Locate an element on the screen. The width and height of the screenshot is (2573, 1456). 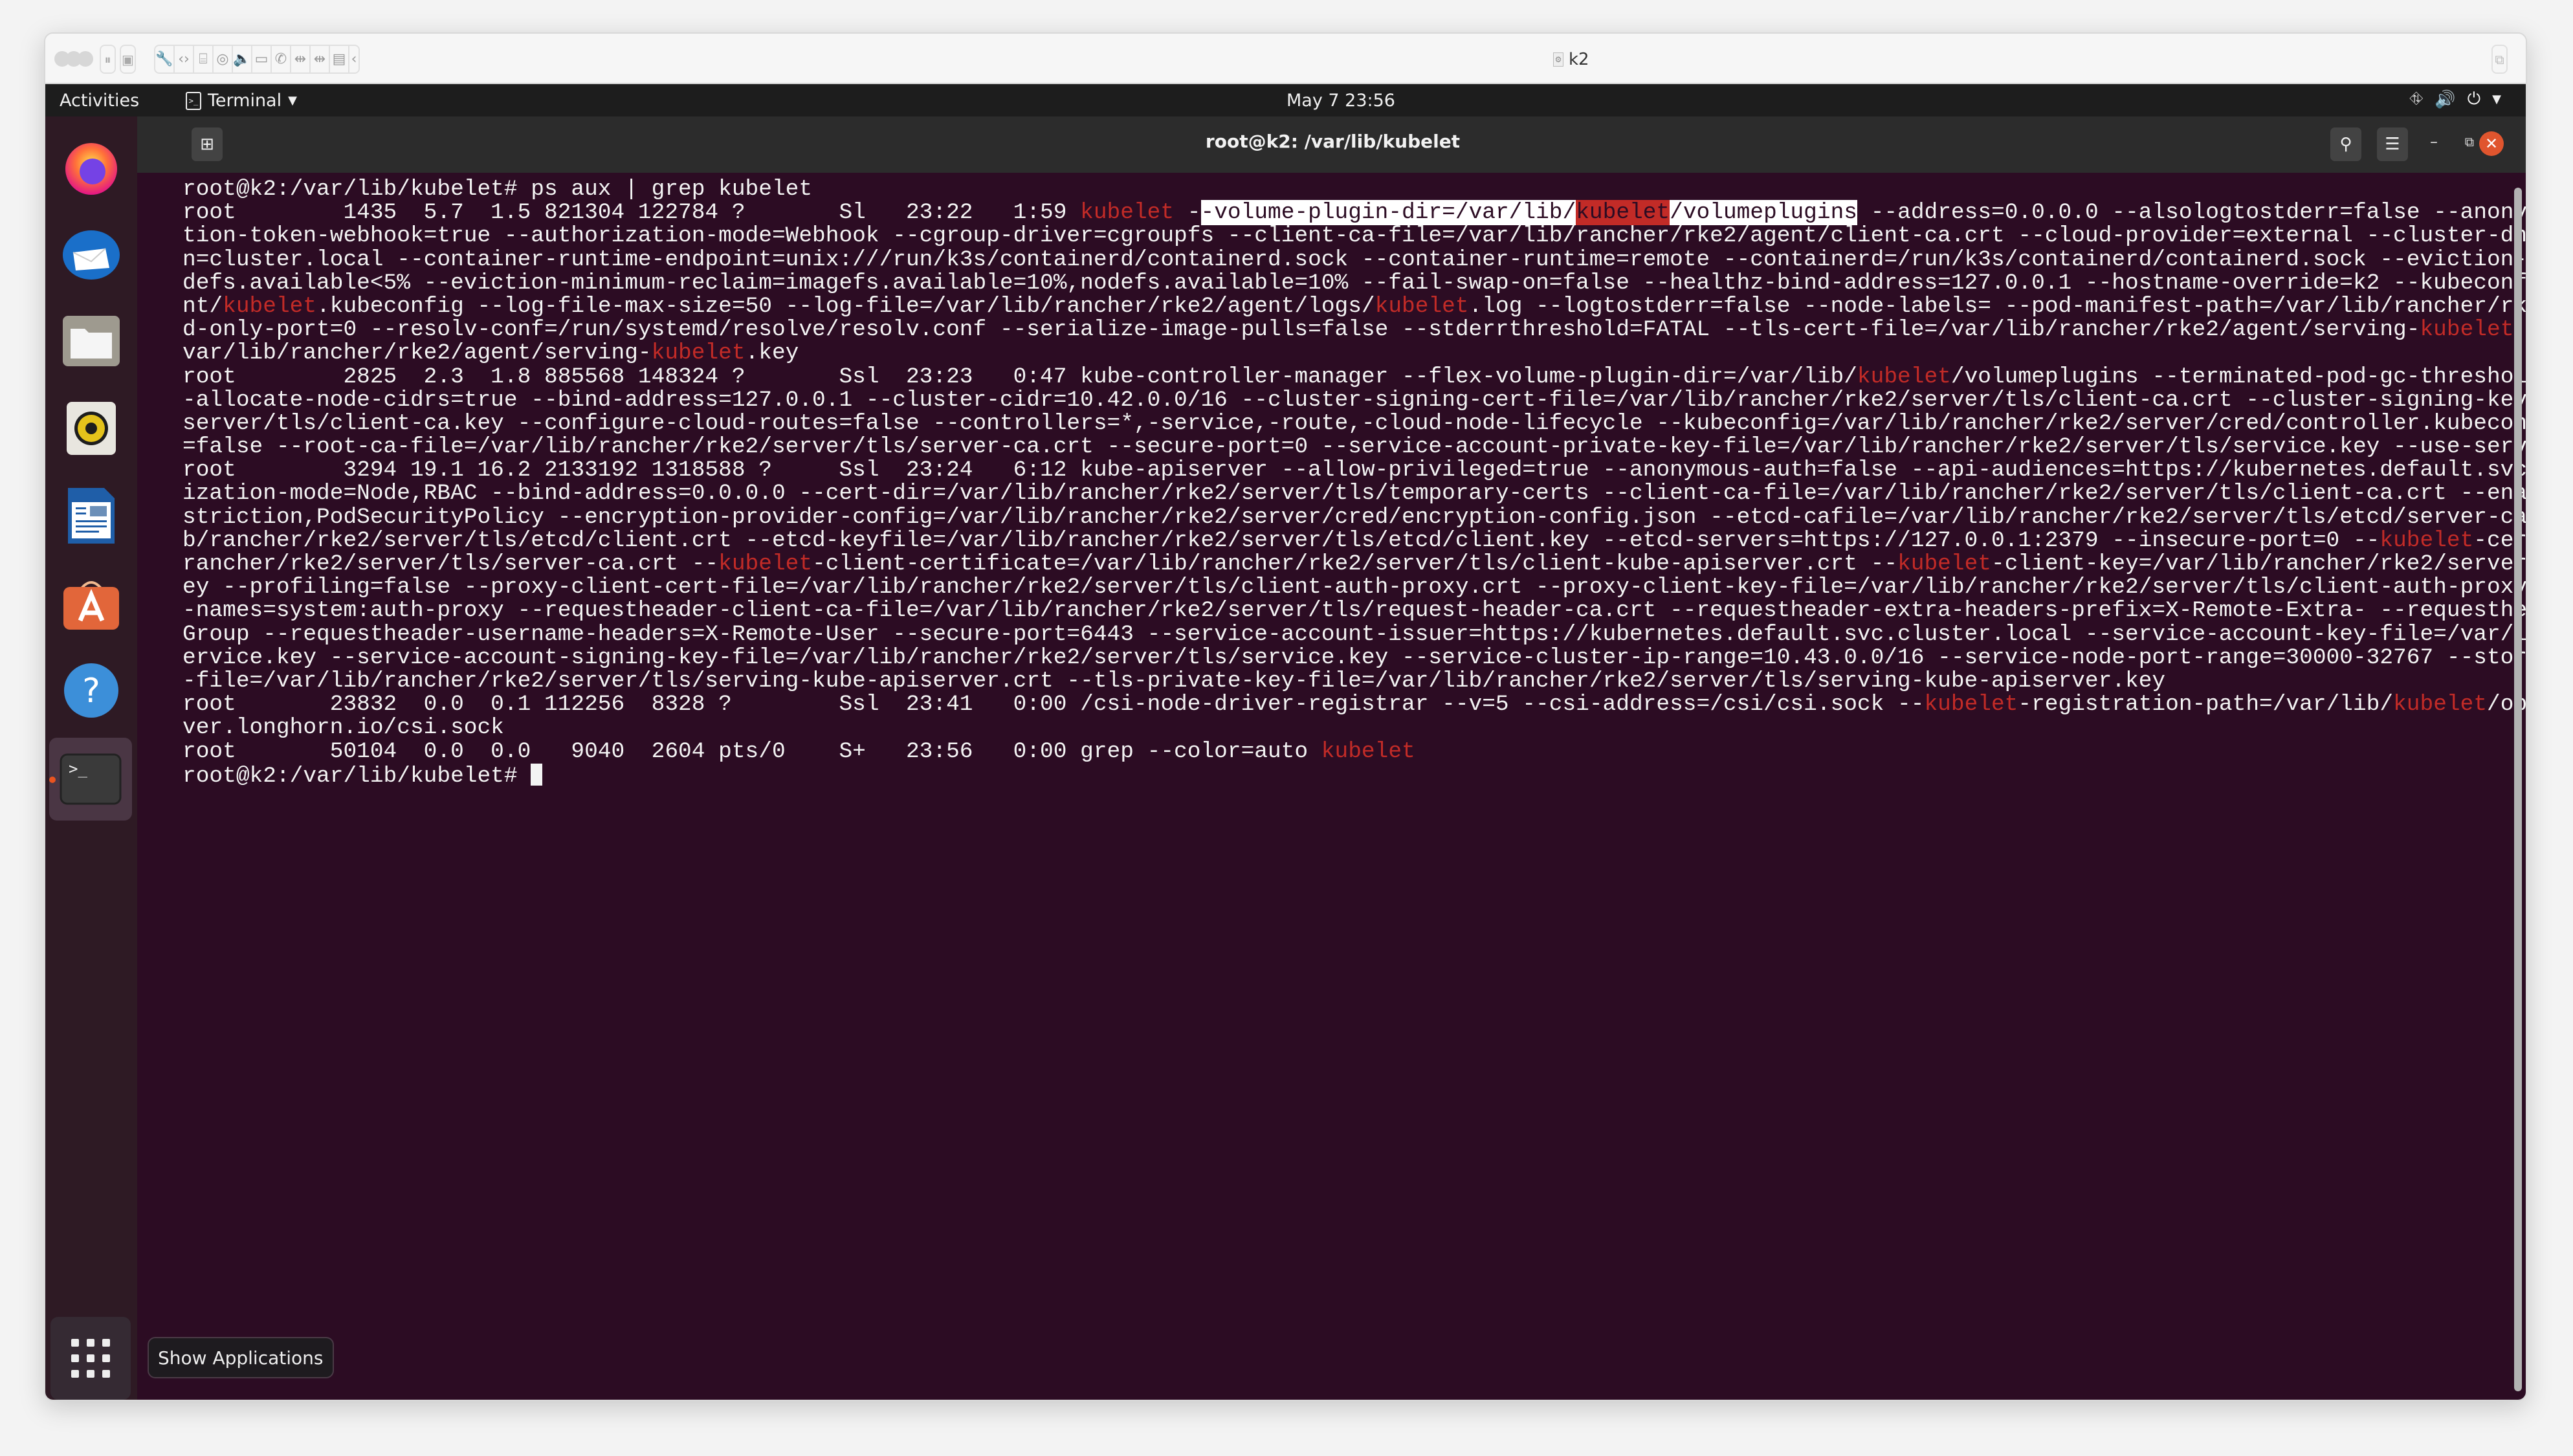
writer-icon is located at coordinates (91, 516).